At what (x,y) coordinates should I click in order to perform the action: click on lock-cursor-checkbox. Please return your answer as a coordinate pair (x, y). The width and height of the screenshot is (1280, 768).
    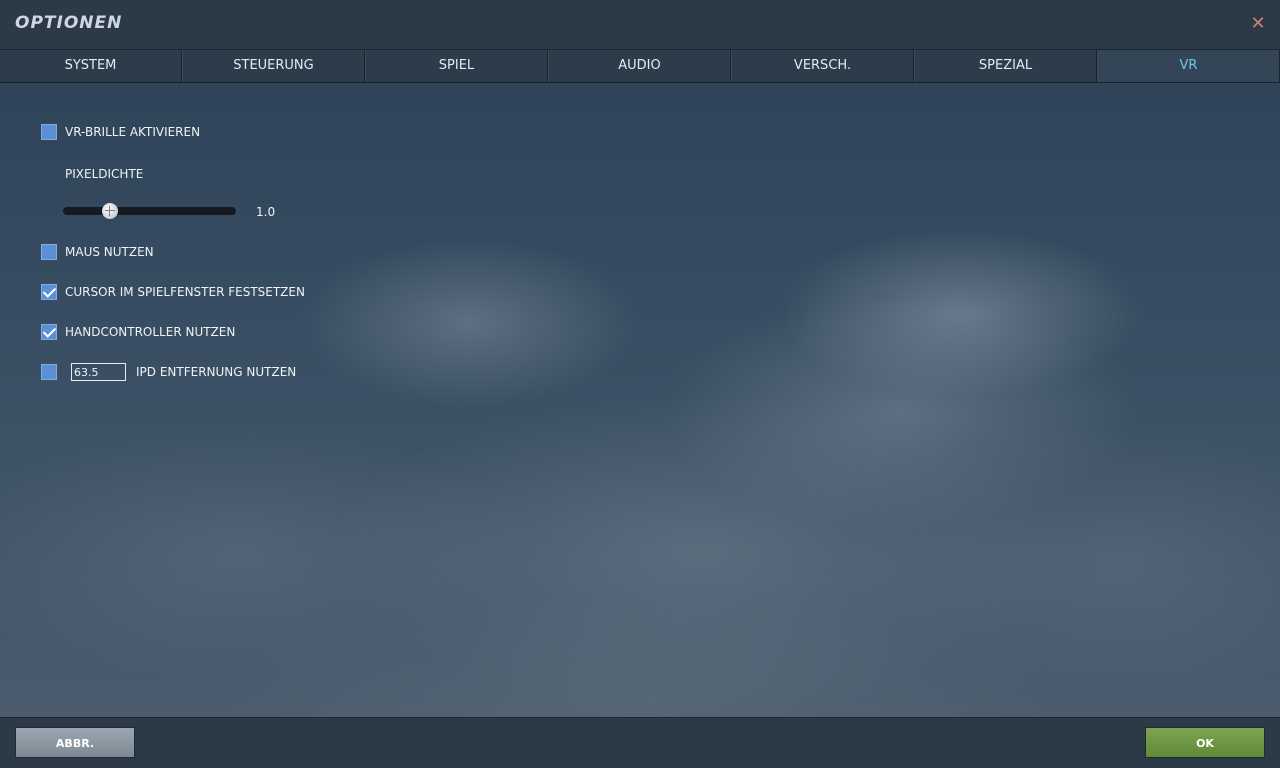
    Looking at the image, I should click on (49, 292).